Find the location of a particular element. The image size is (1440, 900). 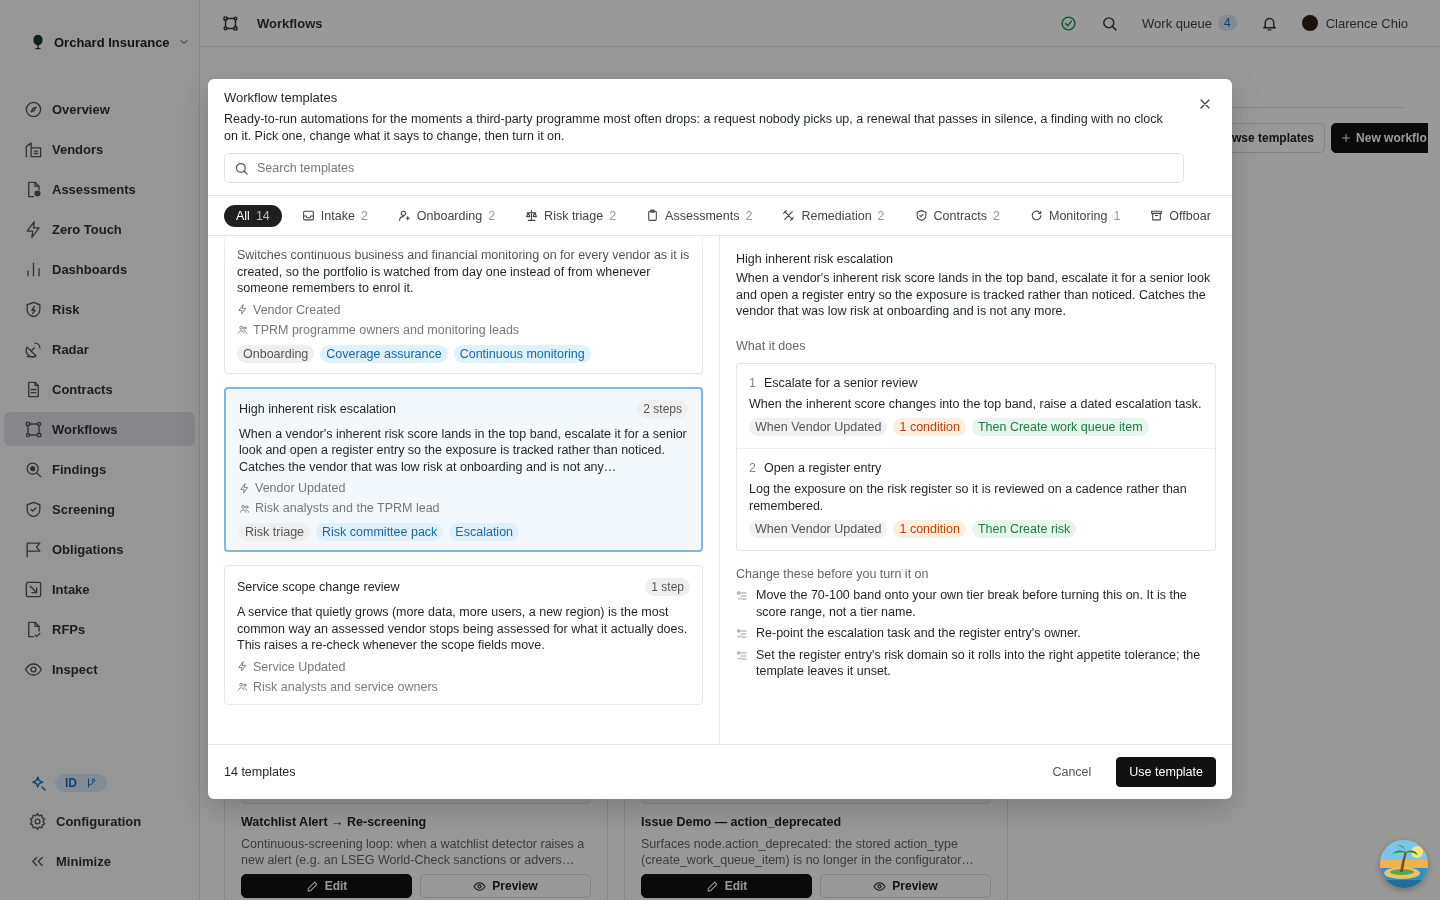

scale-icon is located at coordinates (532, 215).